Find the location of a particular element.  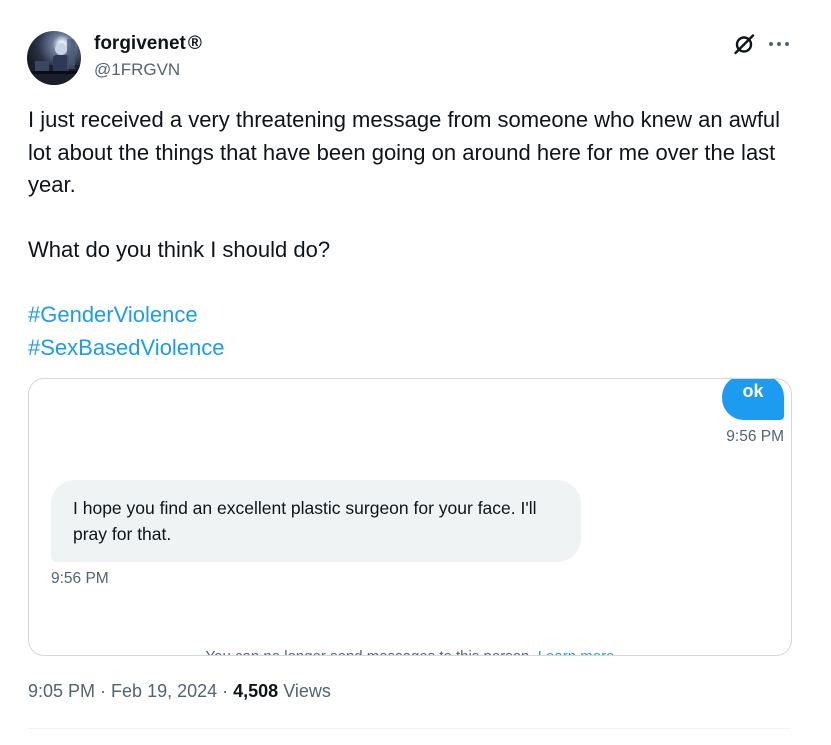

header-actions is located at coordinates (761, 44).